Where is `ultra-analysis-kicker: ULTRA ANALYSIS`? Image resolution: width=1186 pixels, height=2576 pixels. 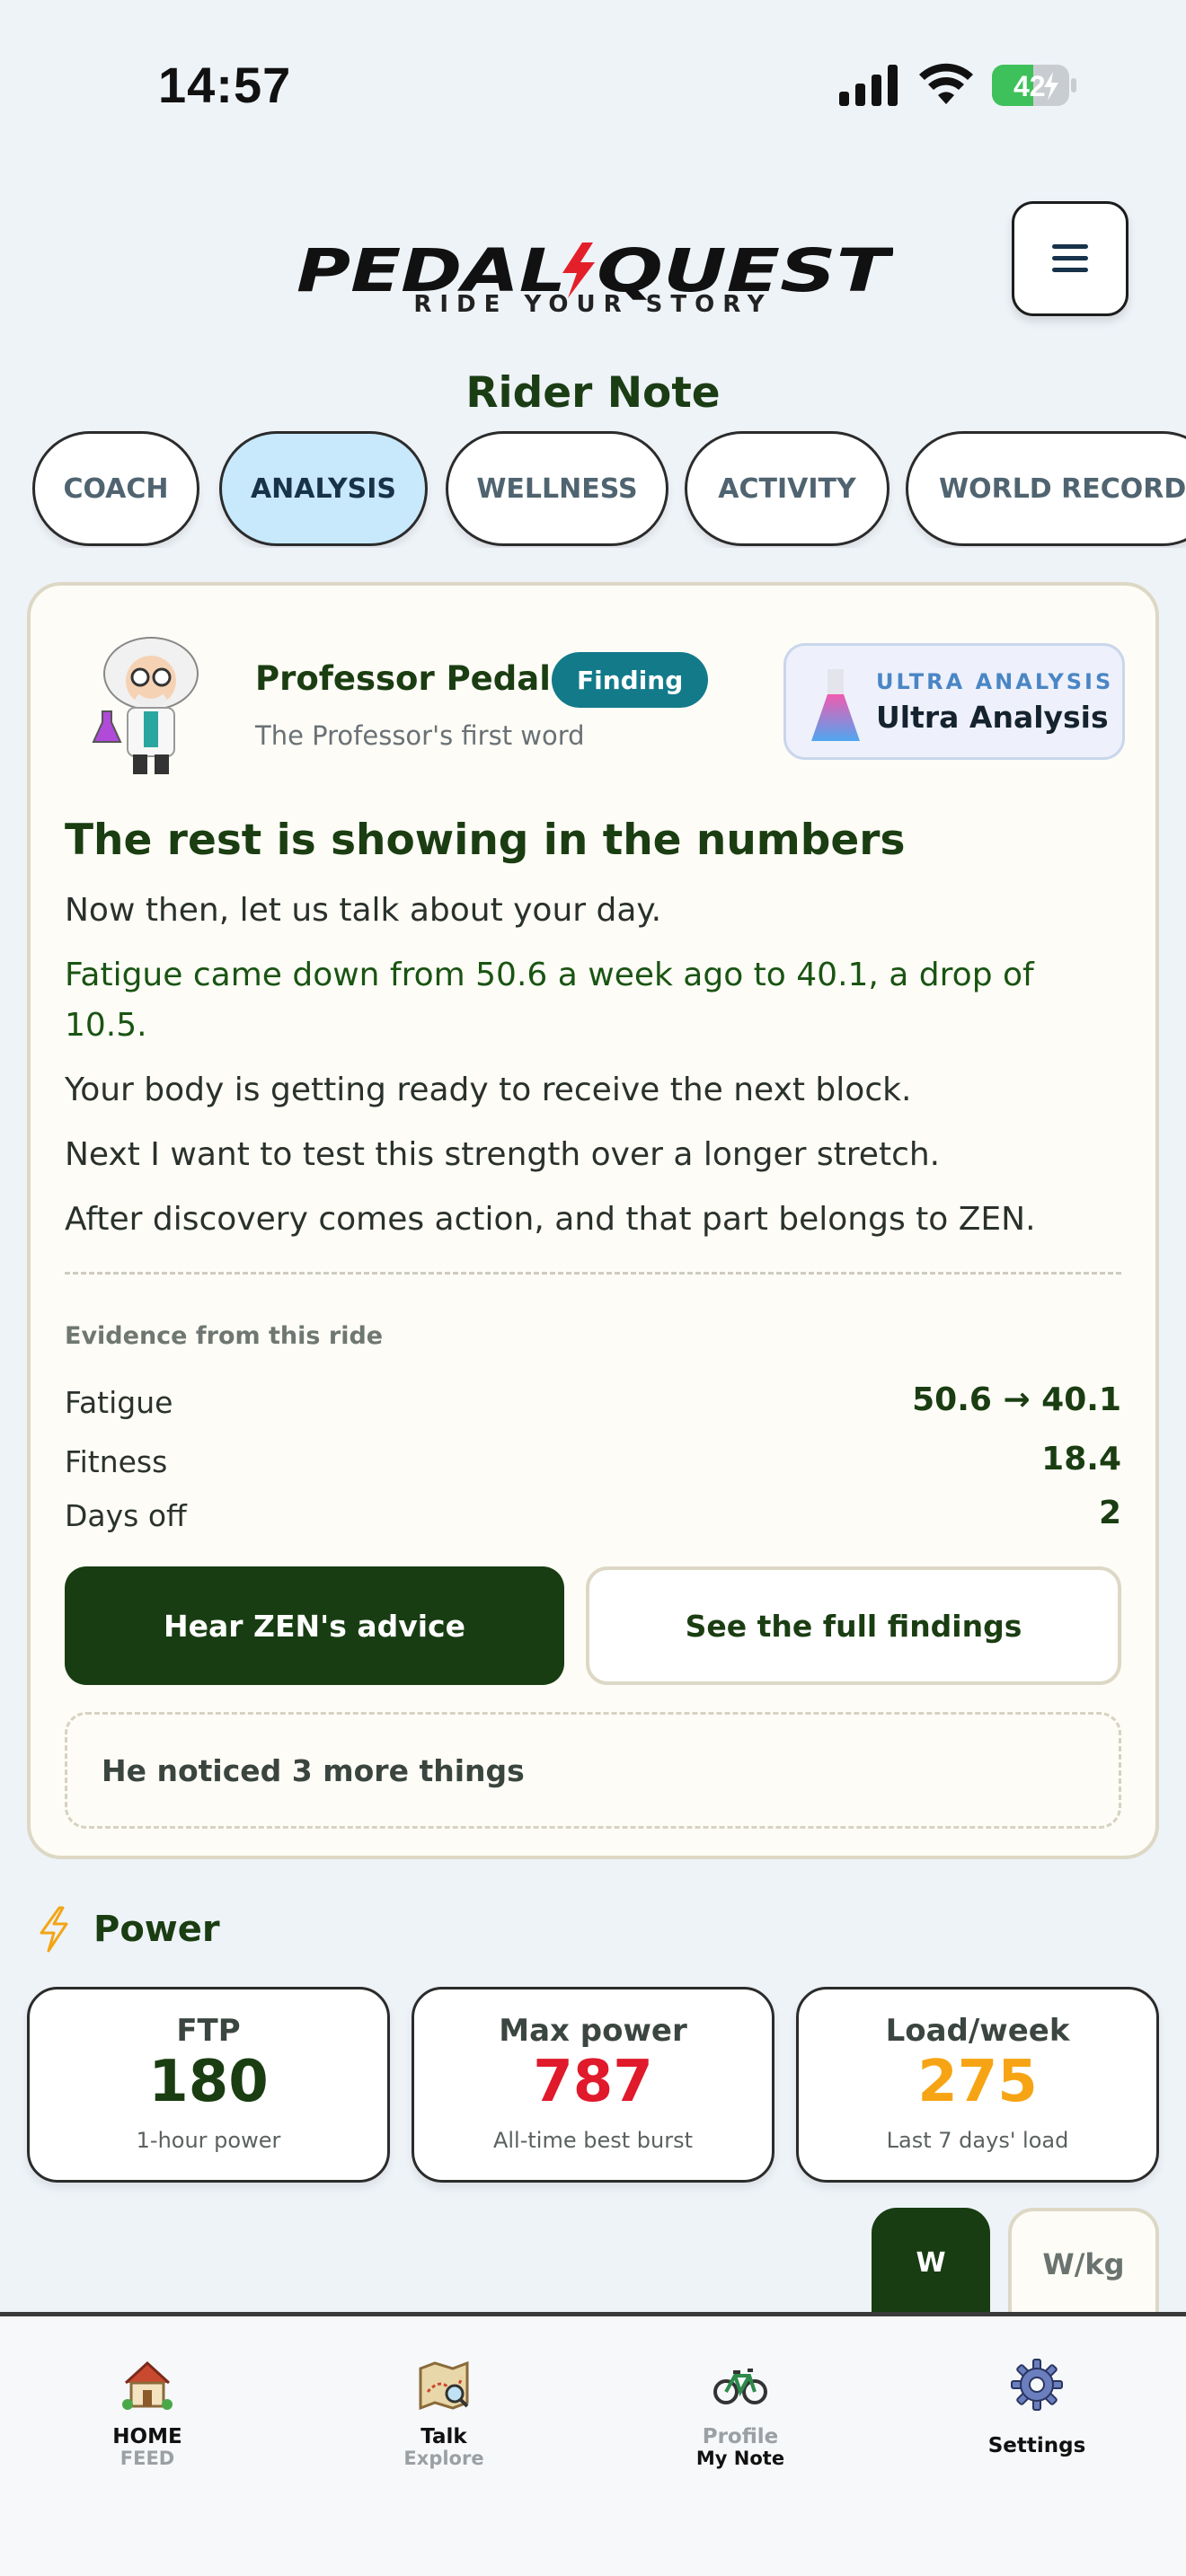 ultra-analysis-kicker: ULTRA ANALYSIS is located at coordinates (995, 681).